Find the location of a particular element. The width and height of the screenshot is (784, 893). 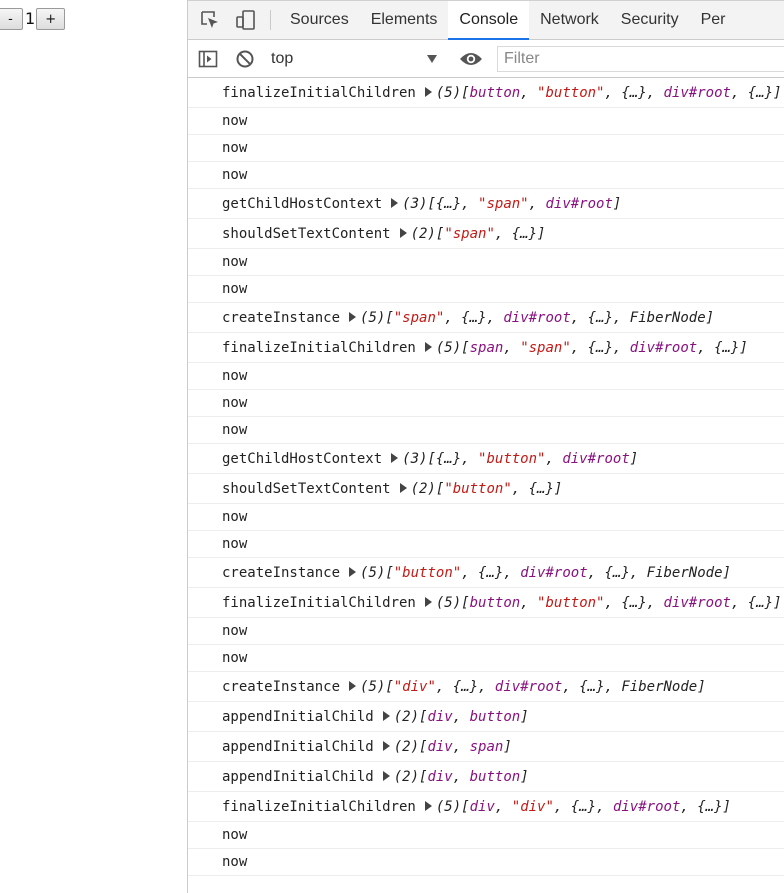

console-message-text: createInstance is located at coordinates (281, 686).